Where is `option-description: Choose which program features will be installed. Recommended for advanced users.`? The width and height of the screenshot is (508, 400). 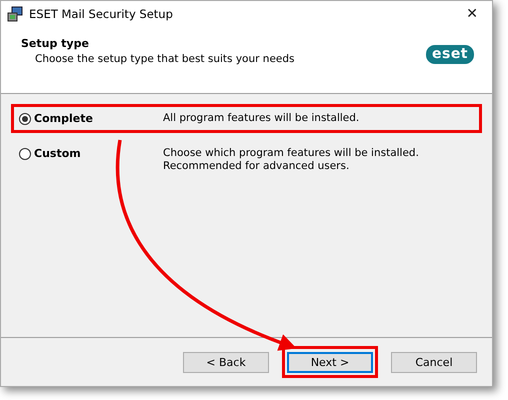
option-description: Choose which program features will be installed. Recommended for advanced users. is located at coordinates (291, 160).